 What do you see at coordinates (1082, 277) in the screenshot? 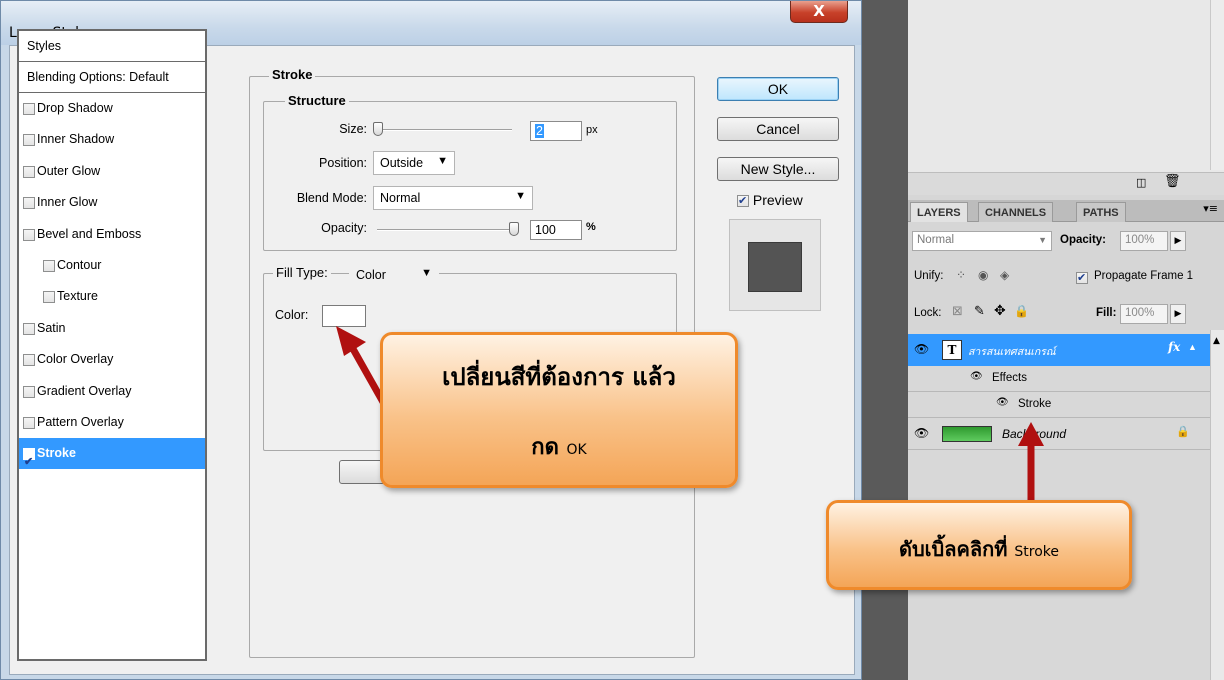
I see `propagate-checkbox` at bounding box center [1082, 277].